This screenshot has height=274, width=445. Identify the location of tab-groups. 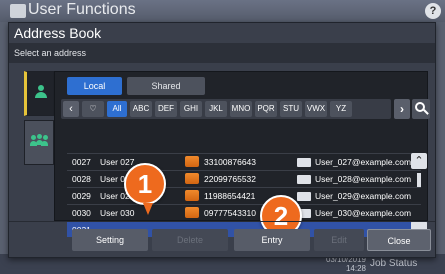
(39, 142).